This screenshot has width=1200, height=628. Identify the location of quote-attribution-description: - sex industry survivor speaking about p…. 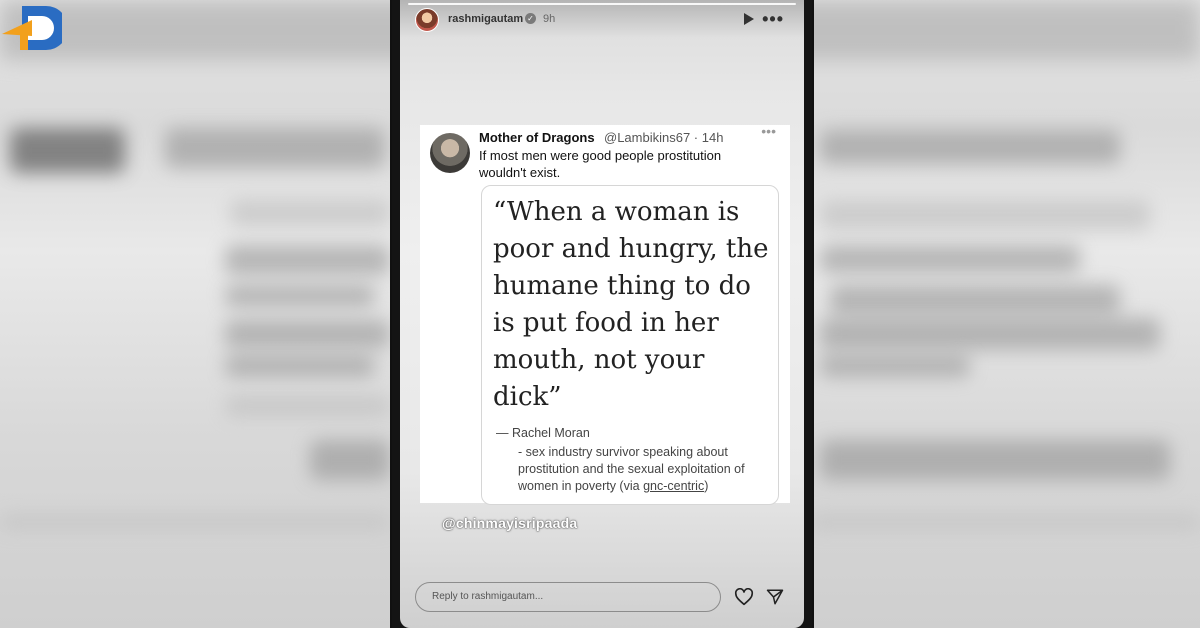
(643, 469).